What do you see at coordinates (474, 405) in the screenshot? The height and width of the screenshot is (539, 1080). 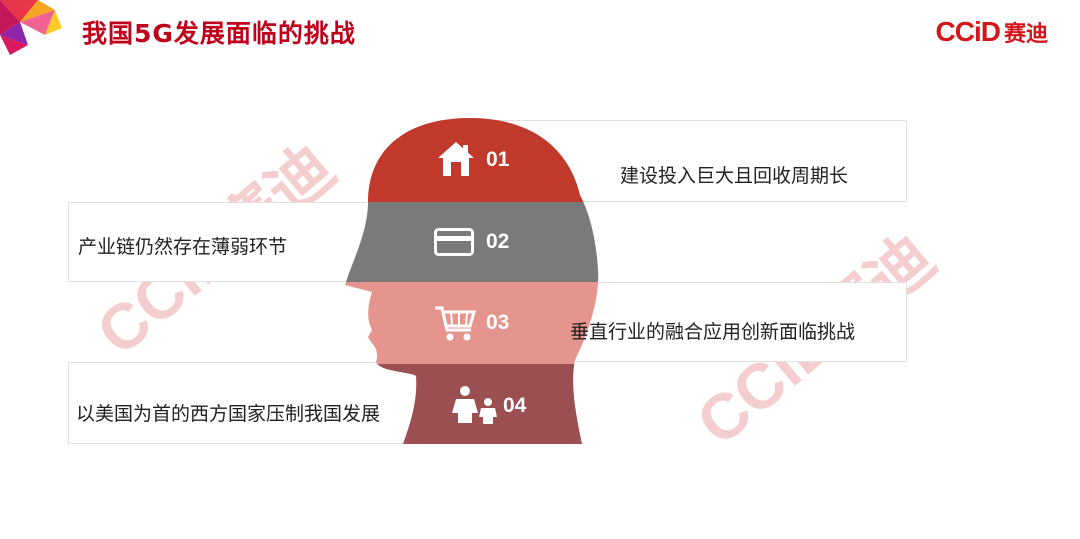 I see `family-icon` at bounding box center [474, 405].